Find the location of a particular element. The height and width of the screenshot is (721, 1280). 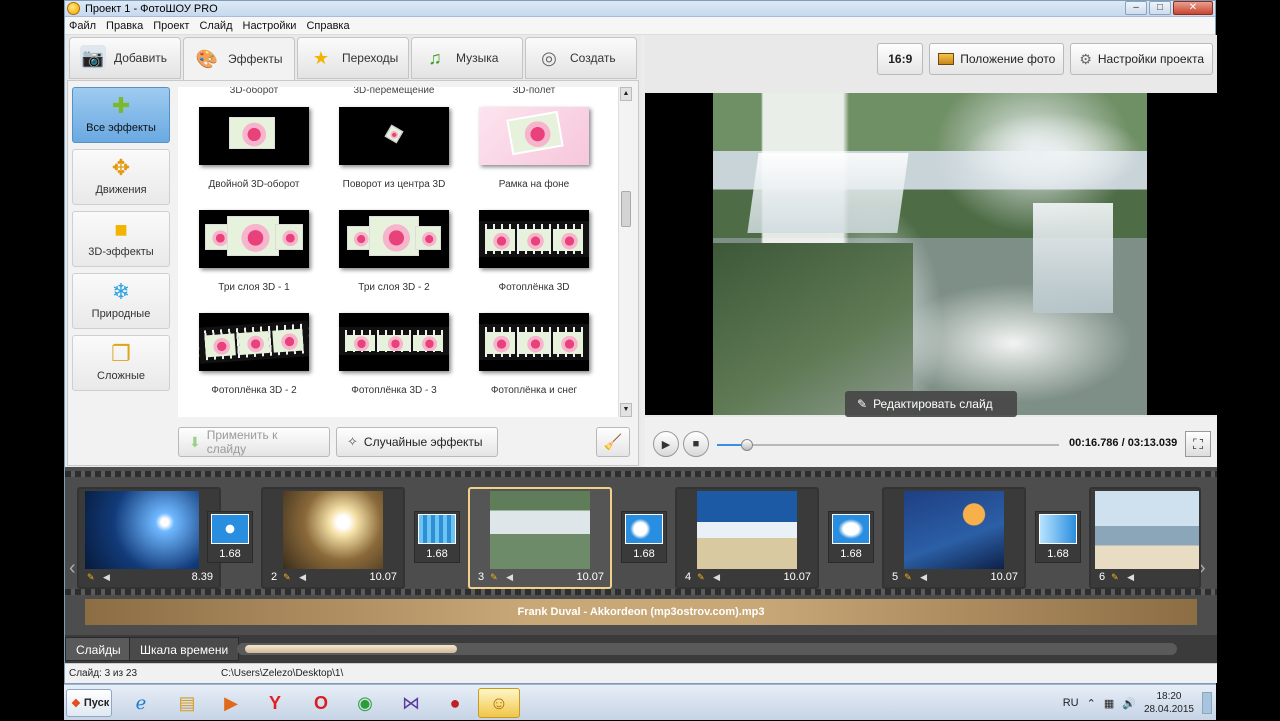

category-nature: ❄ Природные is located at coordinates (121, 301).